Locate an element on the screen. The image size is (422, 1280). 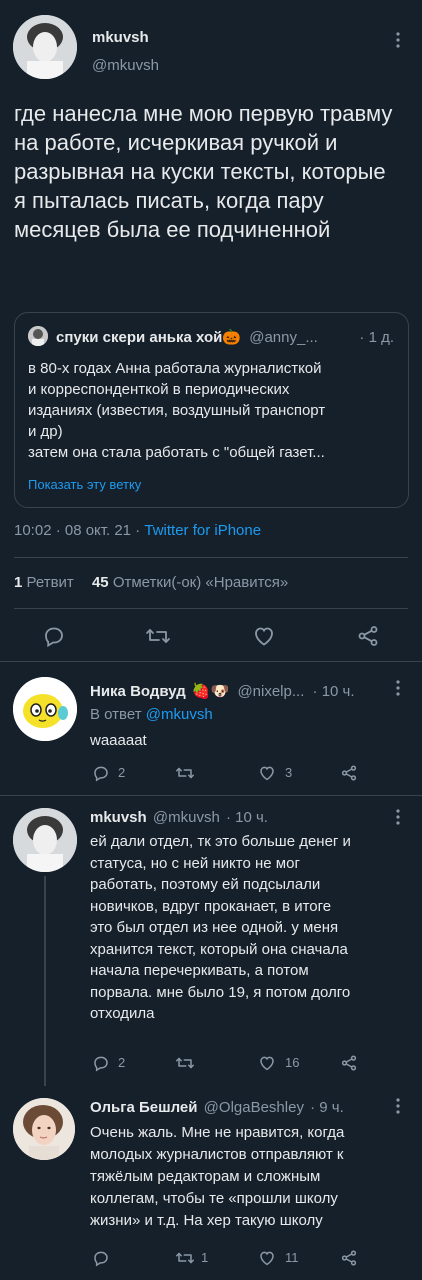
retweets-stat: 1 Ретвит is located at coordinates (46, 582).